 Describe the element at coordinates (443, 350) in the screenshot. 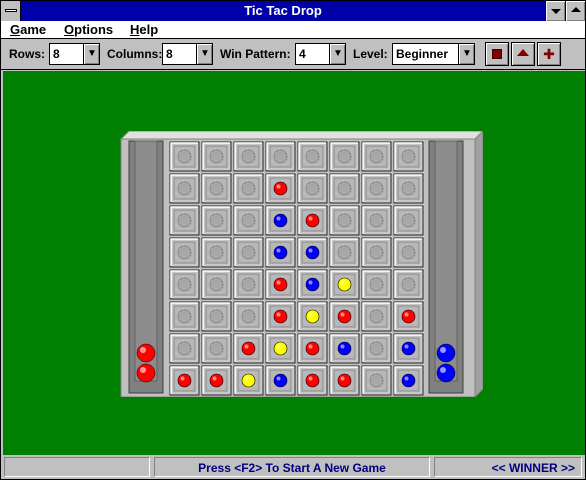

I see `right-tray-disc-highlight` at that location.